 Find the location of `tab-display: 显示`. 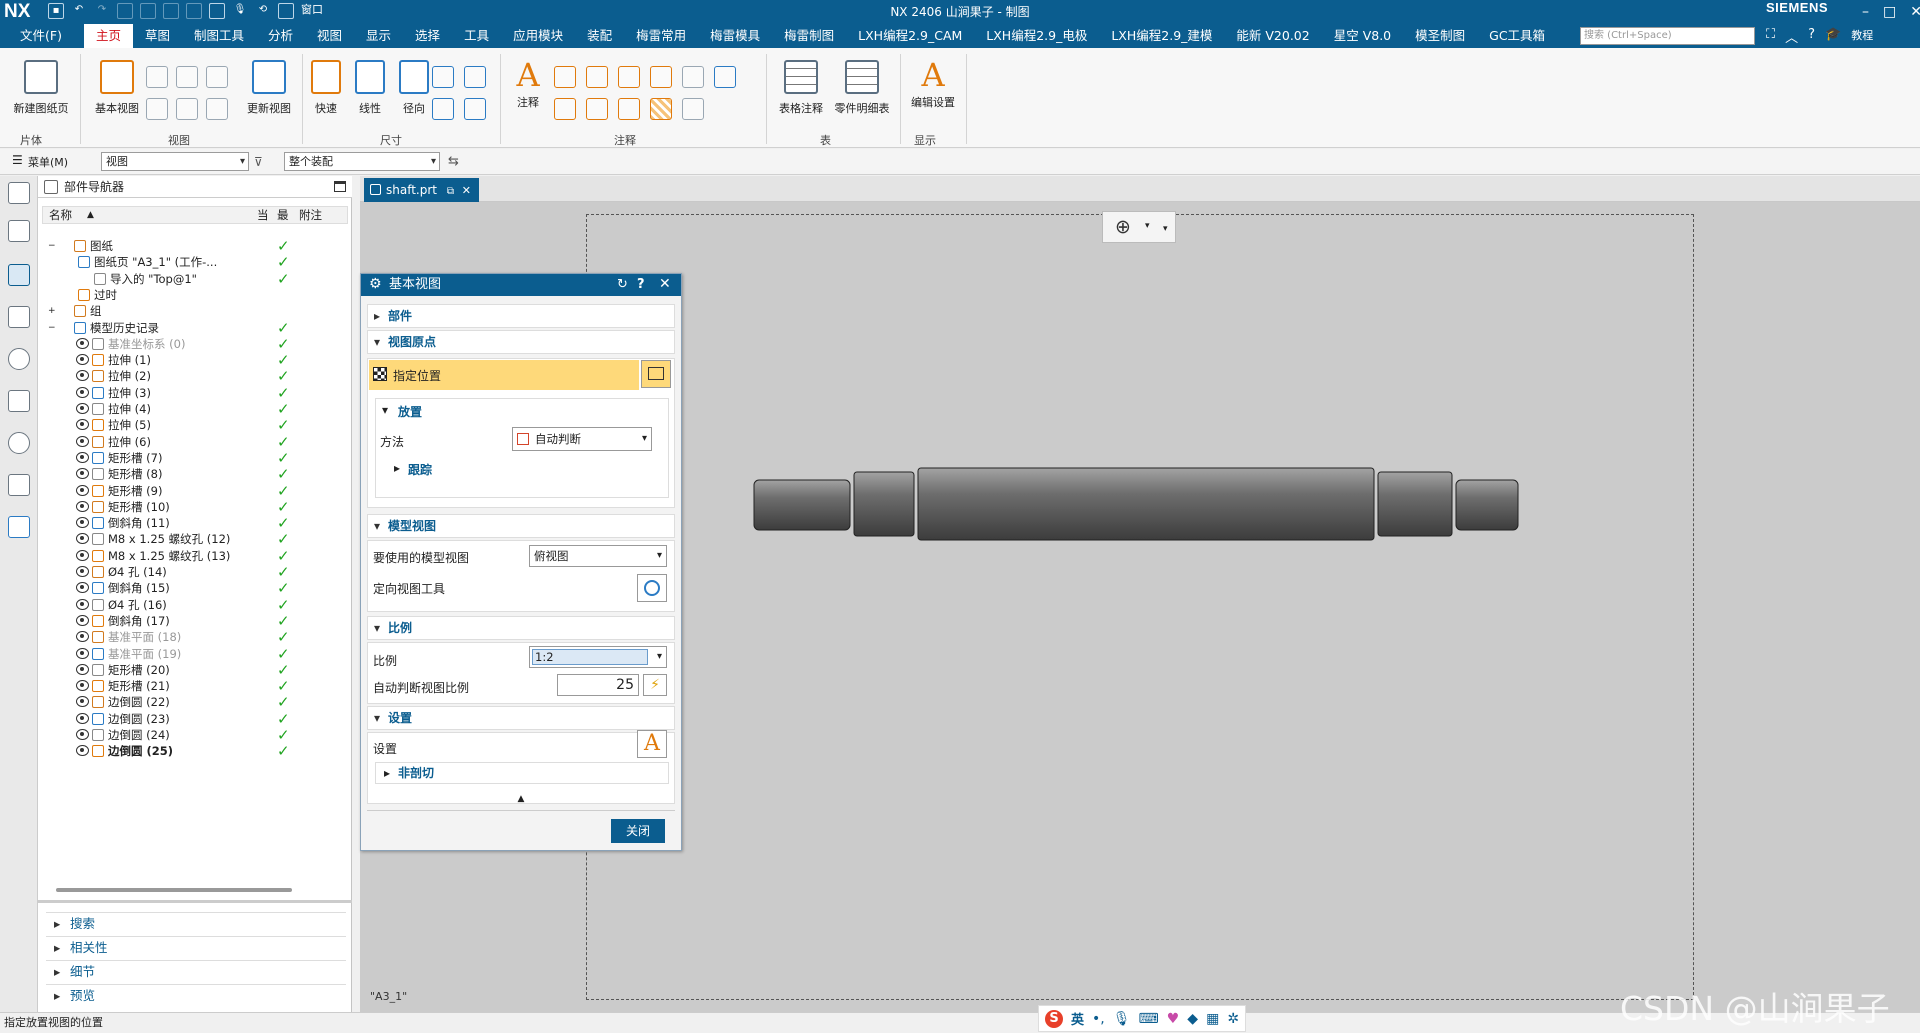

tab-display: 显示 is located at coordinates (378, 36).